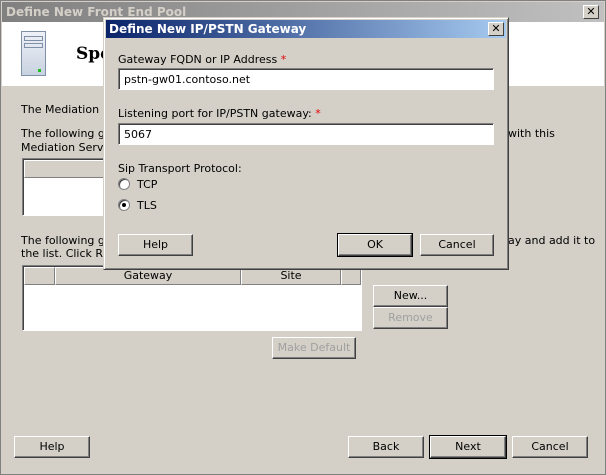 The width and height of the screenshot is (606, 475). What do you see at coordinates (552, 240) in the screenshot?
I see `gateways-text-2c: ay and add it to` at bounding box center [552, 240].